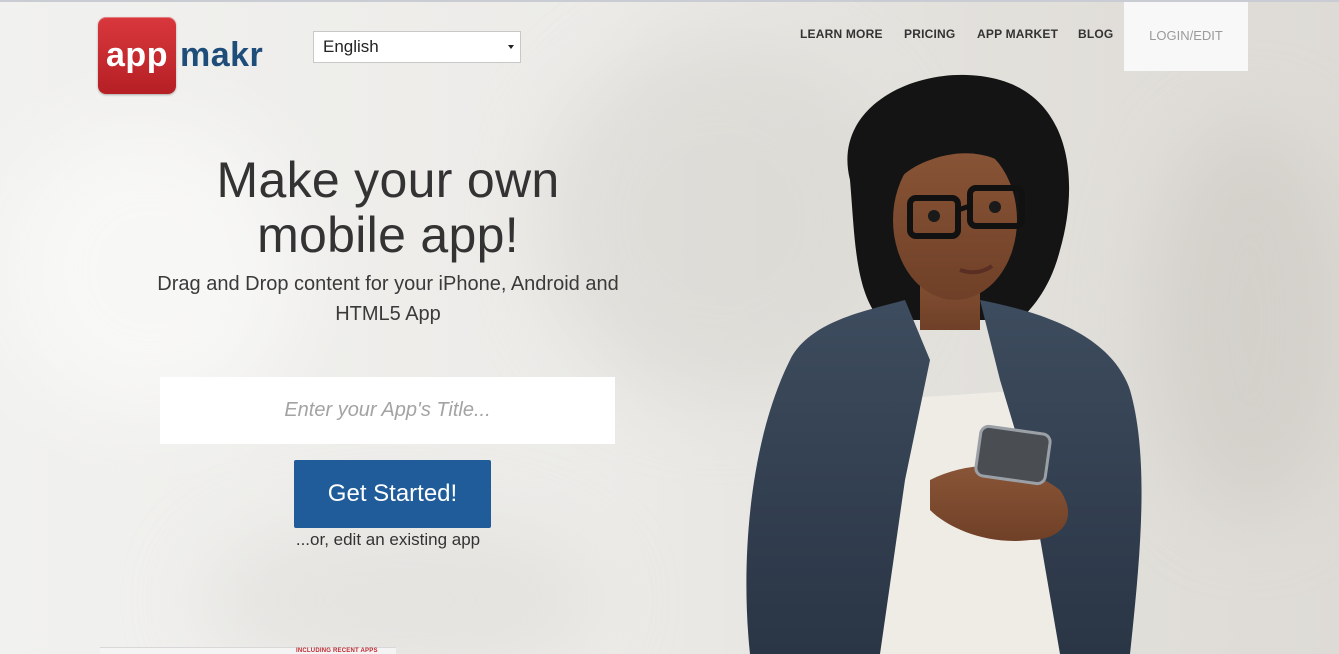  Describe the element at coordinates (388, 314) in the screenshot. I see `hero-subhead-line2: HTML5 App` at that location.